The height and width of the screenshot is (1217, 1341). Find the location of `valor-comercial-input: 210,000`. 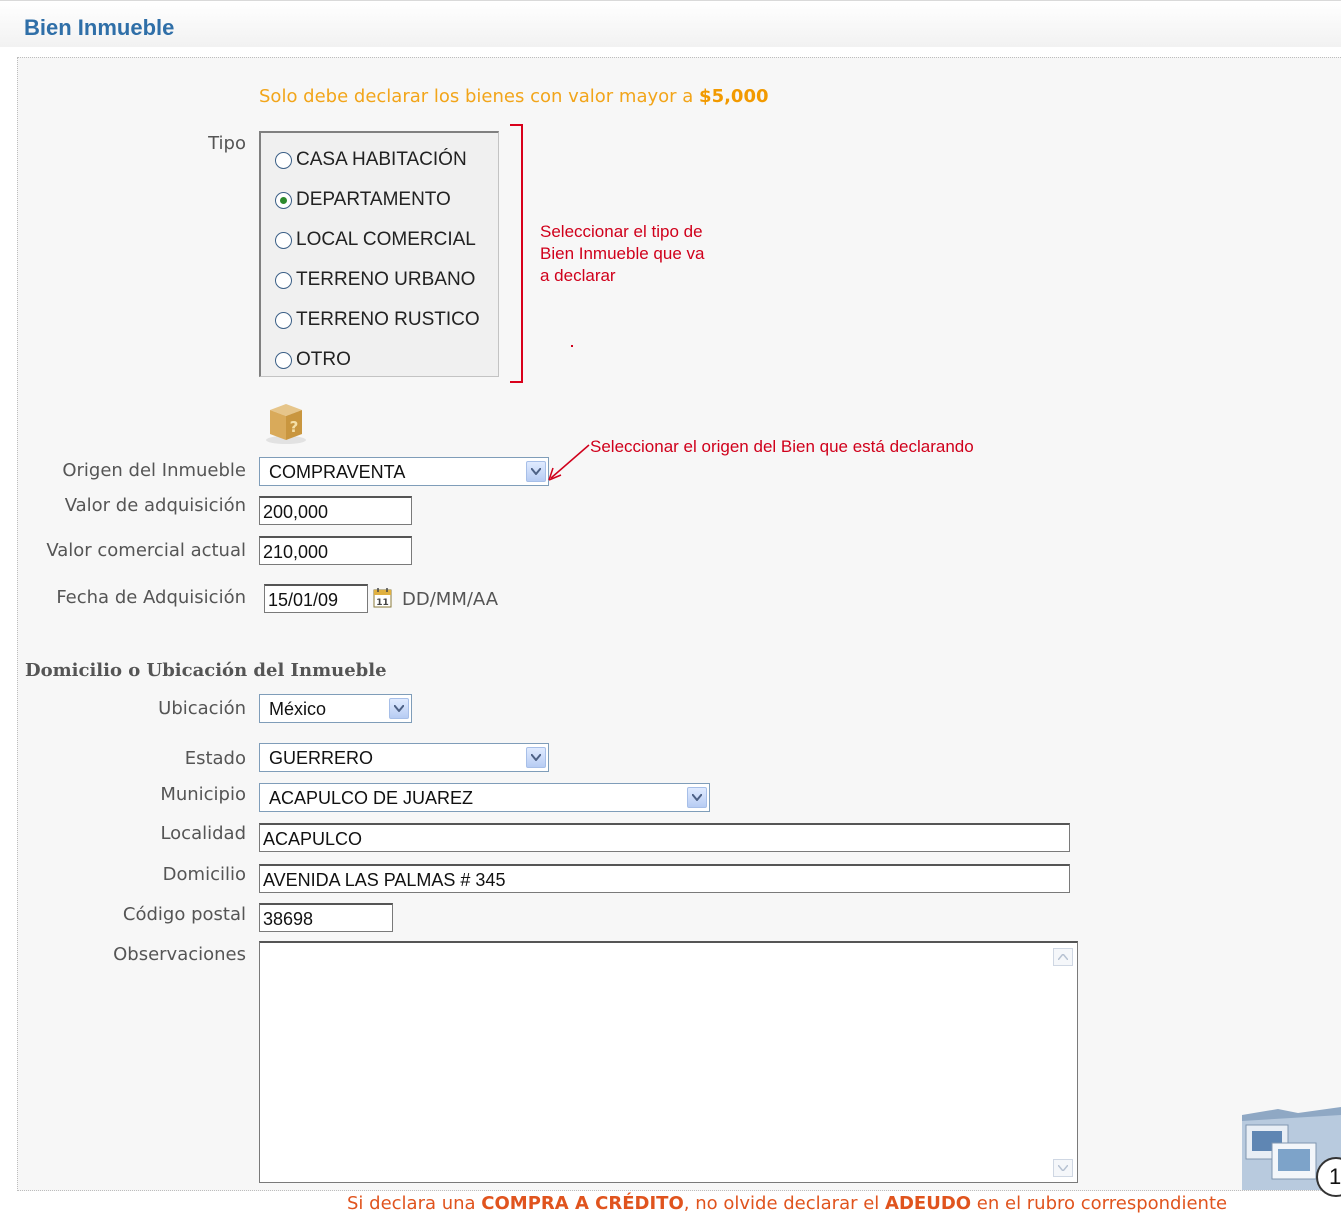

valor-comercial-input: 210,000 is located at coordinates (335, 550).